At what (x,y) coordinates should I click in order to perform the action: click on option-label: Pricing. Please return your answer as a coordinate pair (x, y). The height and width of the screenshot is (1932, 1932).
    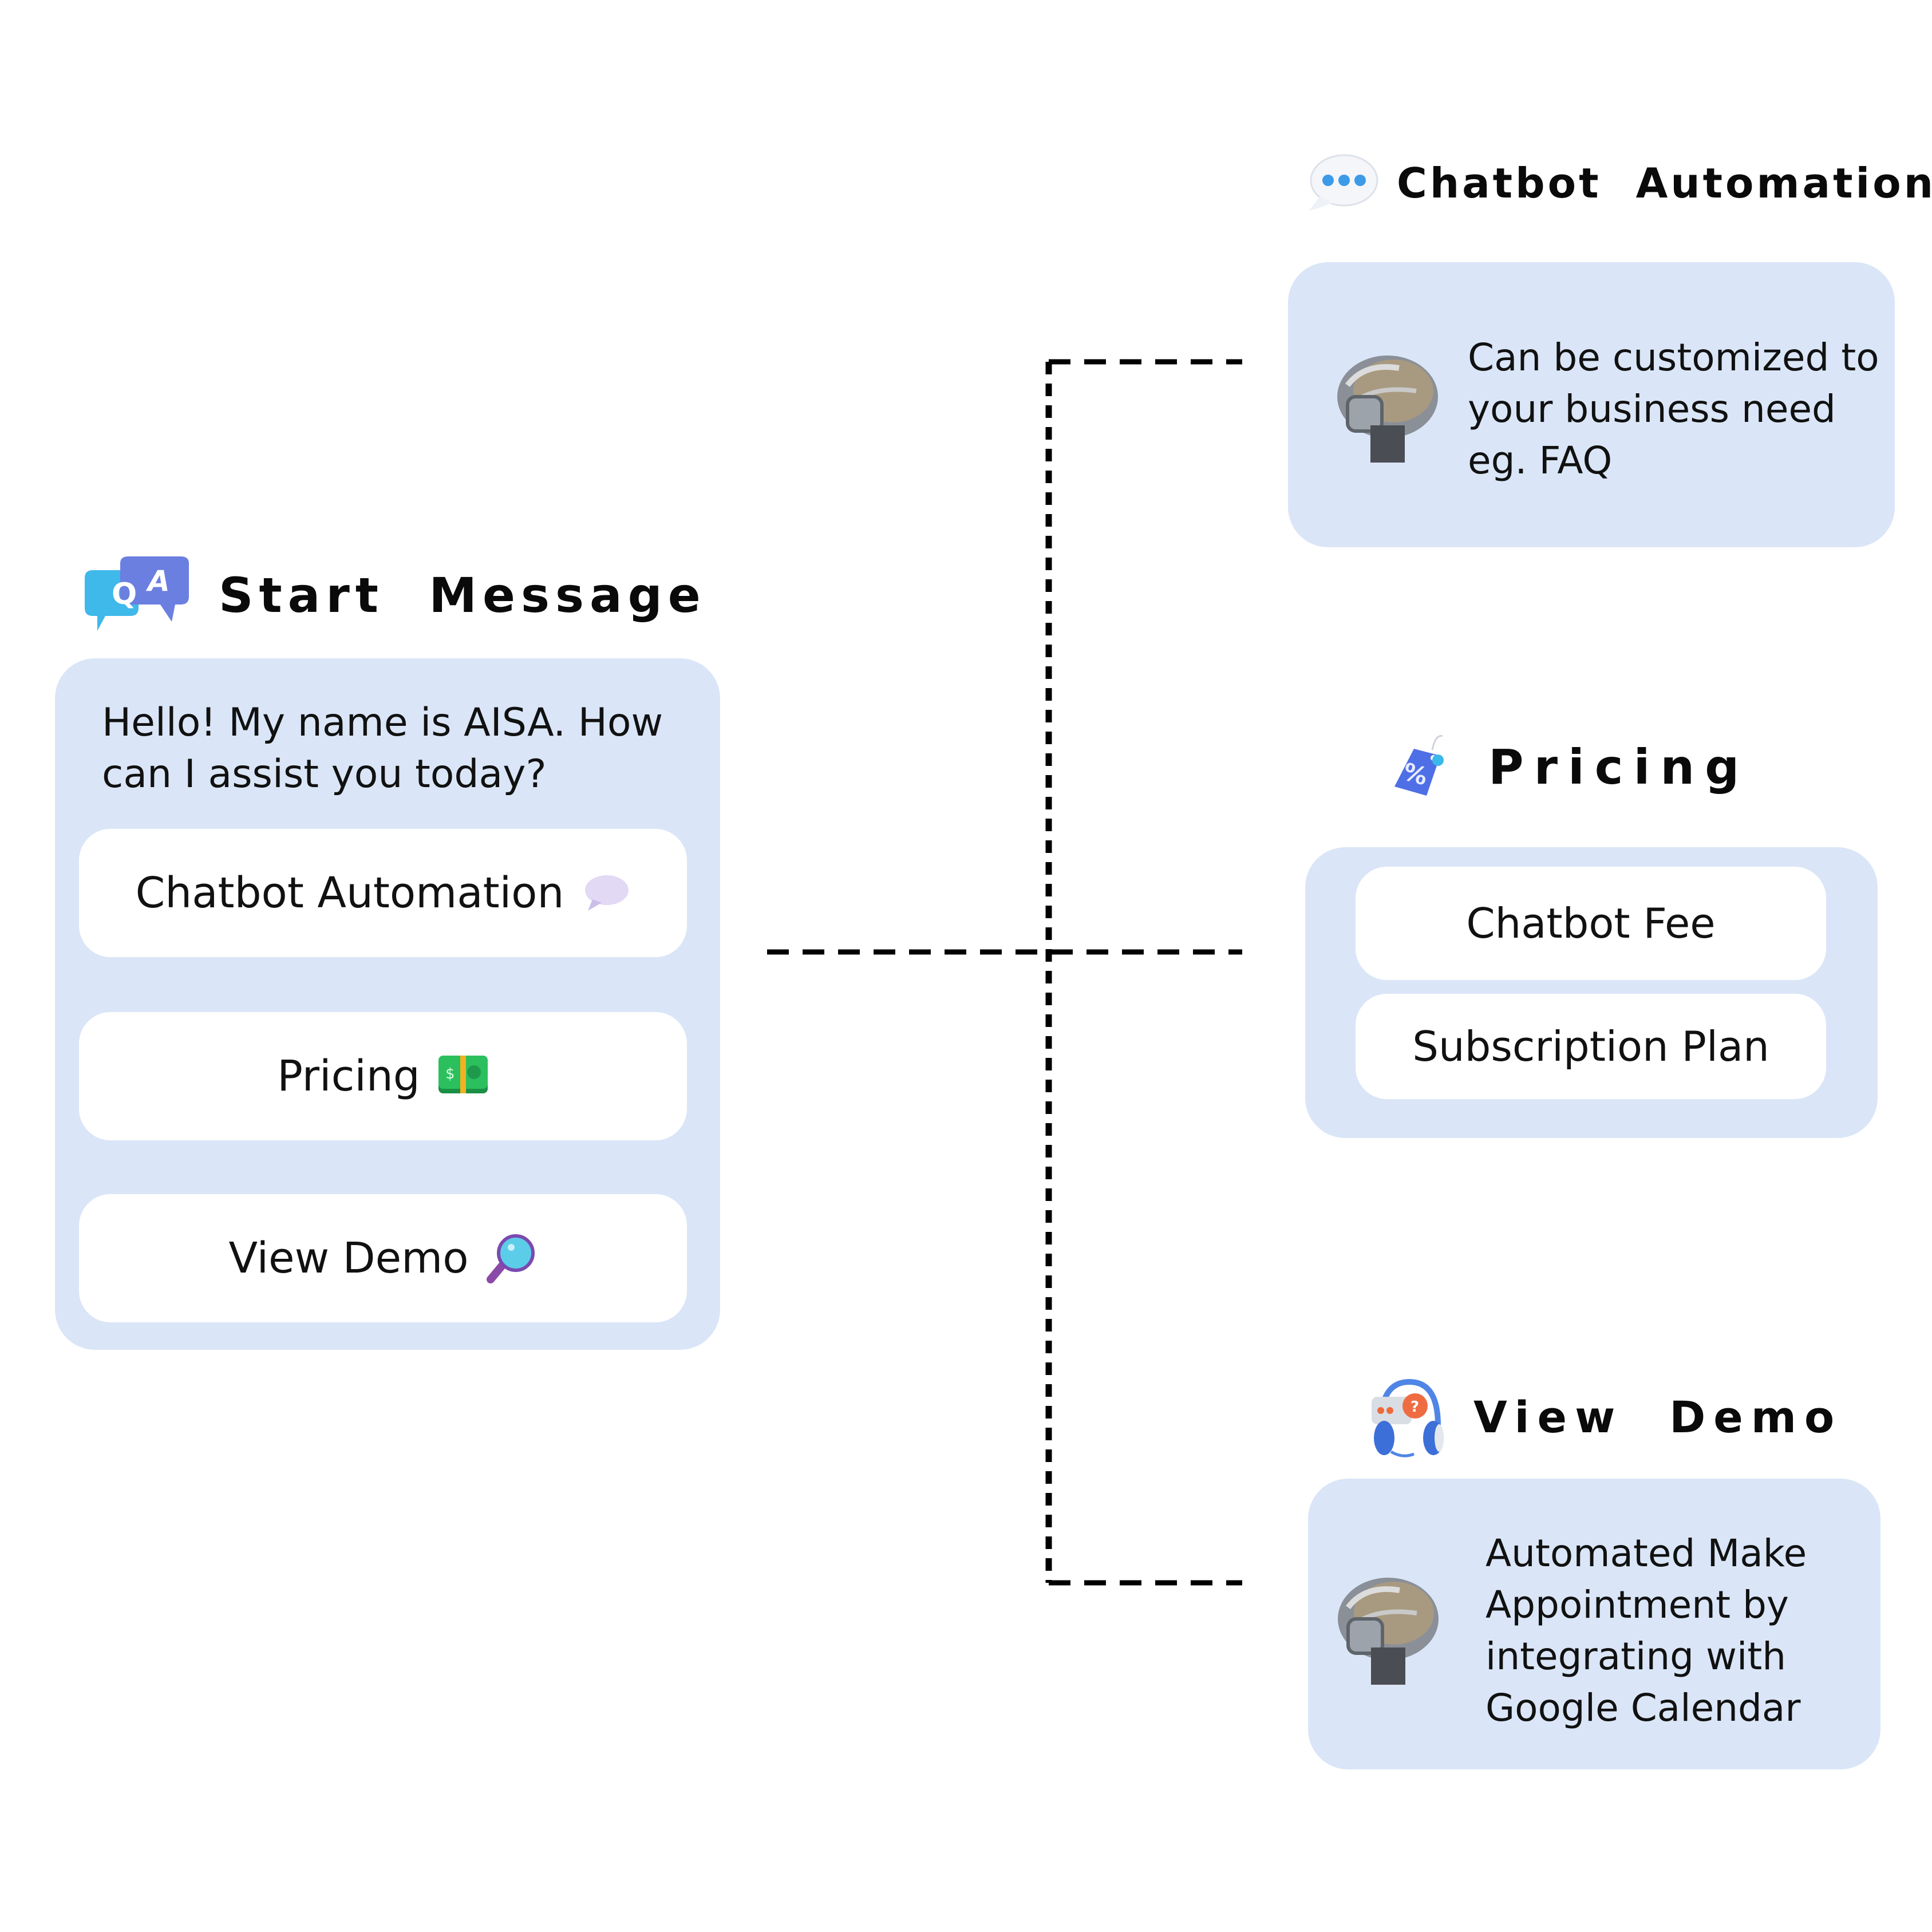
    Looking at the image, I should click on (348, 1076).